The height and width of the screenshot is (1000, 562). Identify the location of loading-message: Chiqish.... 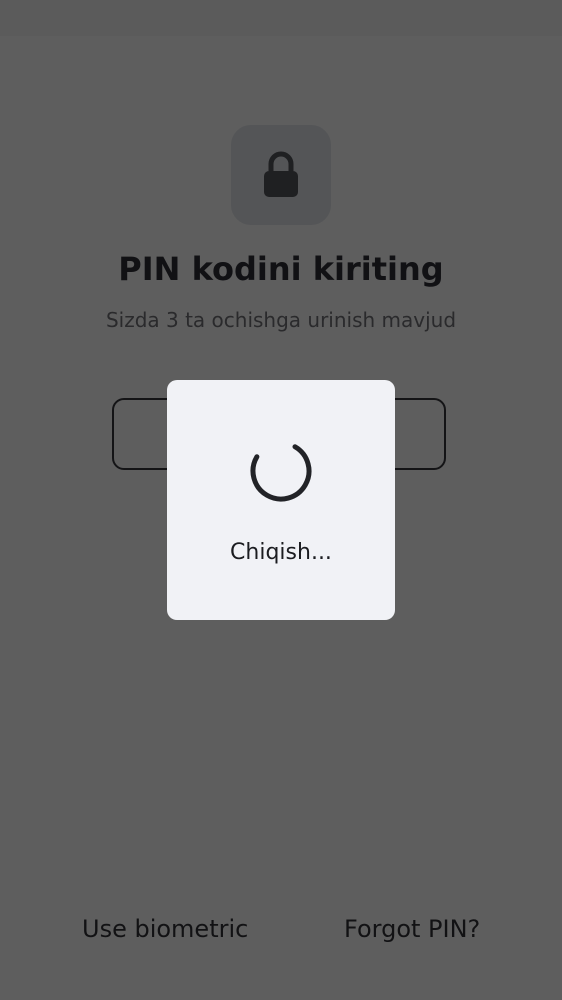
(281, 552).